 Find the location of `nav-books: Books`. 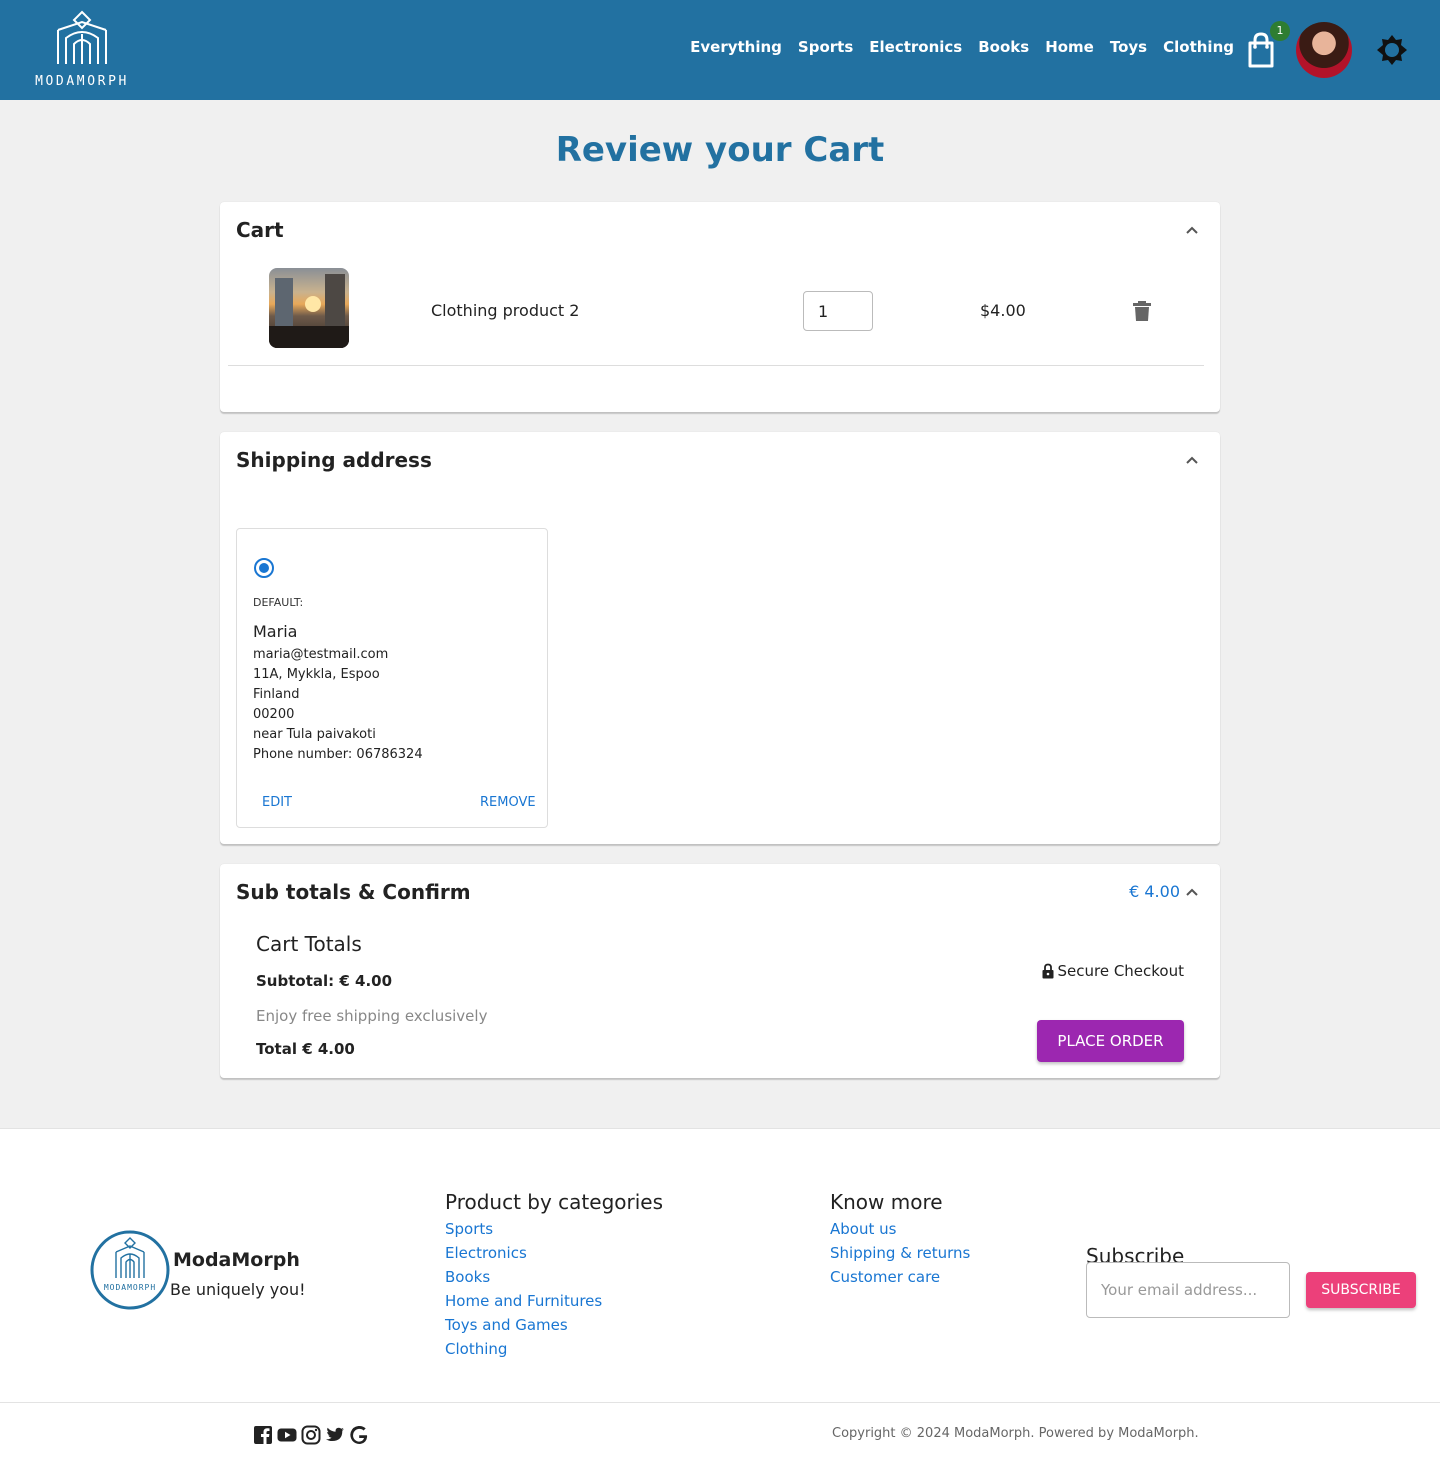

nav-books: Books is located at coordinates (1003, 47).